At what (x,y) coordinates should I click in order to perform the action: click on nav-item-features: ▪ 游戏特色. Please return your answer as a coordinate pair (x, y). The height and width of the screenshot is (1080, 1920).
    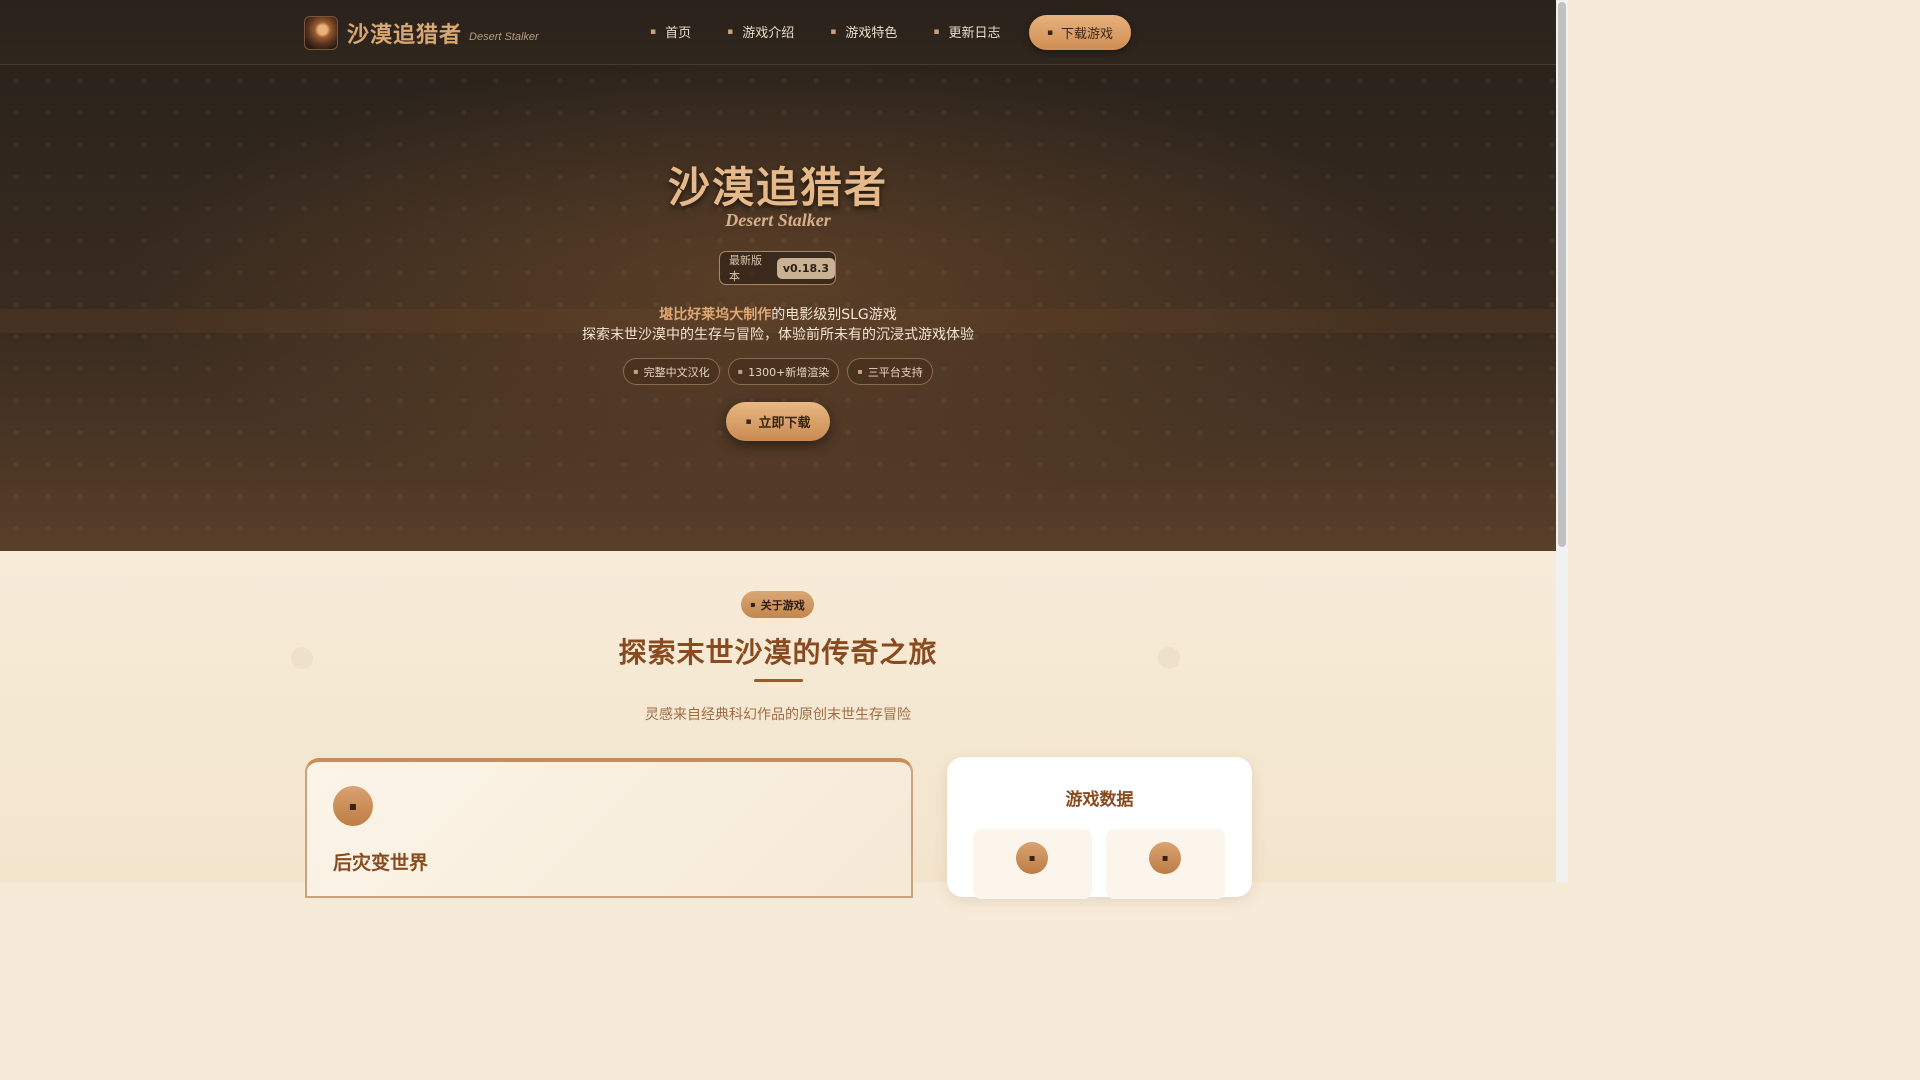
    Looking at the image, I should click on (863, 31).